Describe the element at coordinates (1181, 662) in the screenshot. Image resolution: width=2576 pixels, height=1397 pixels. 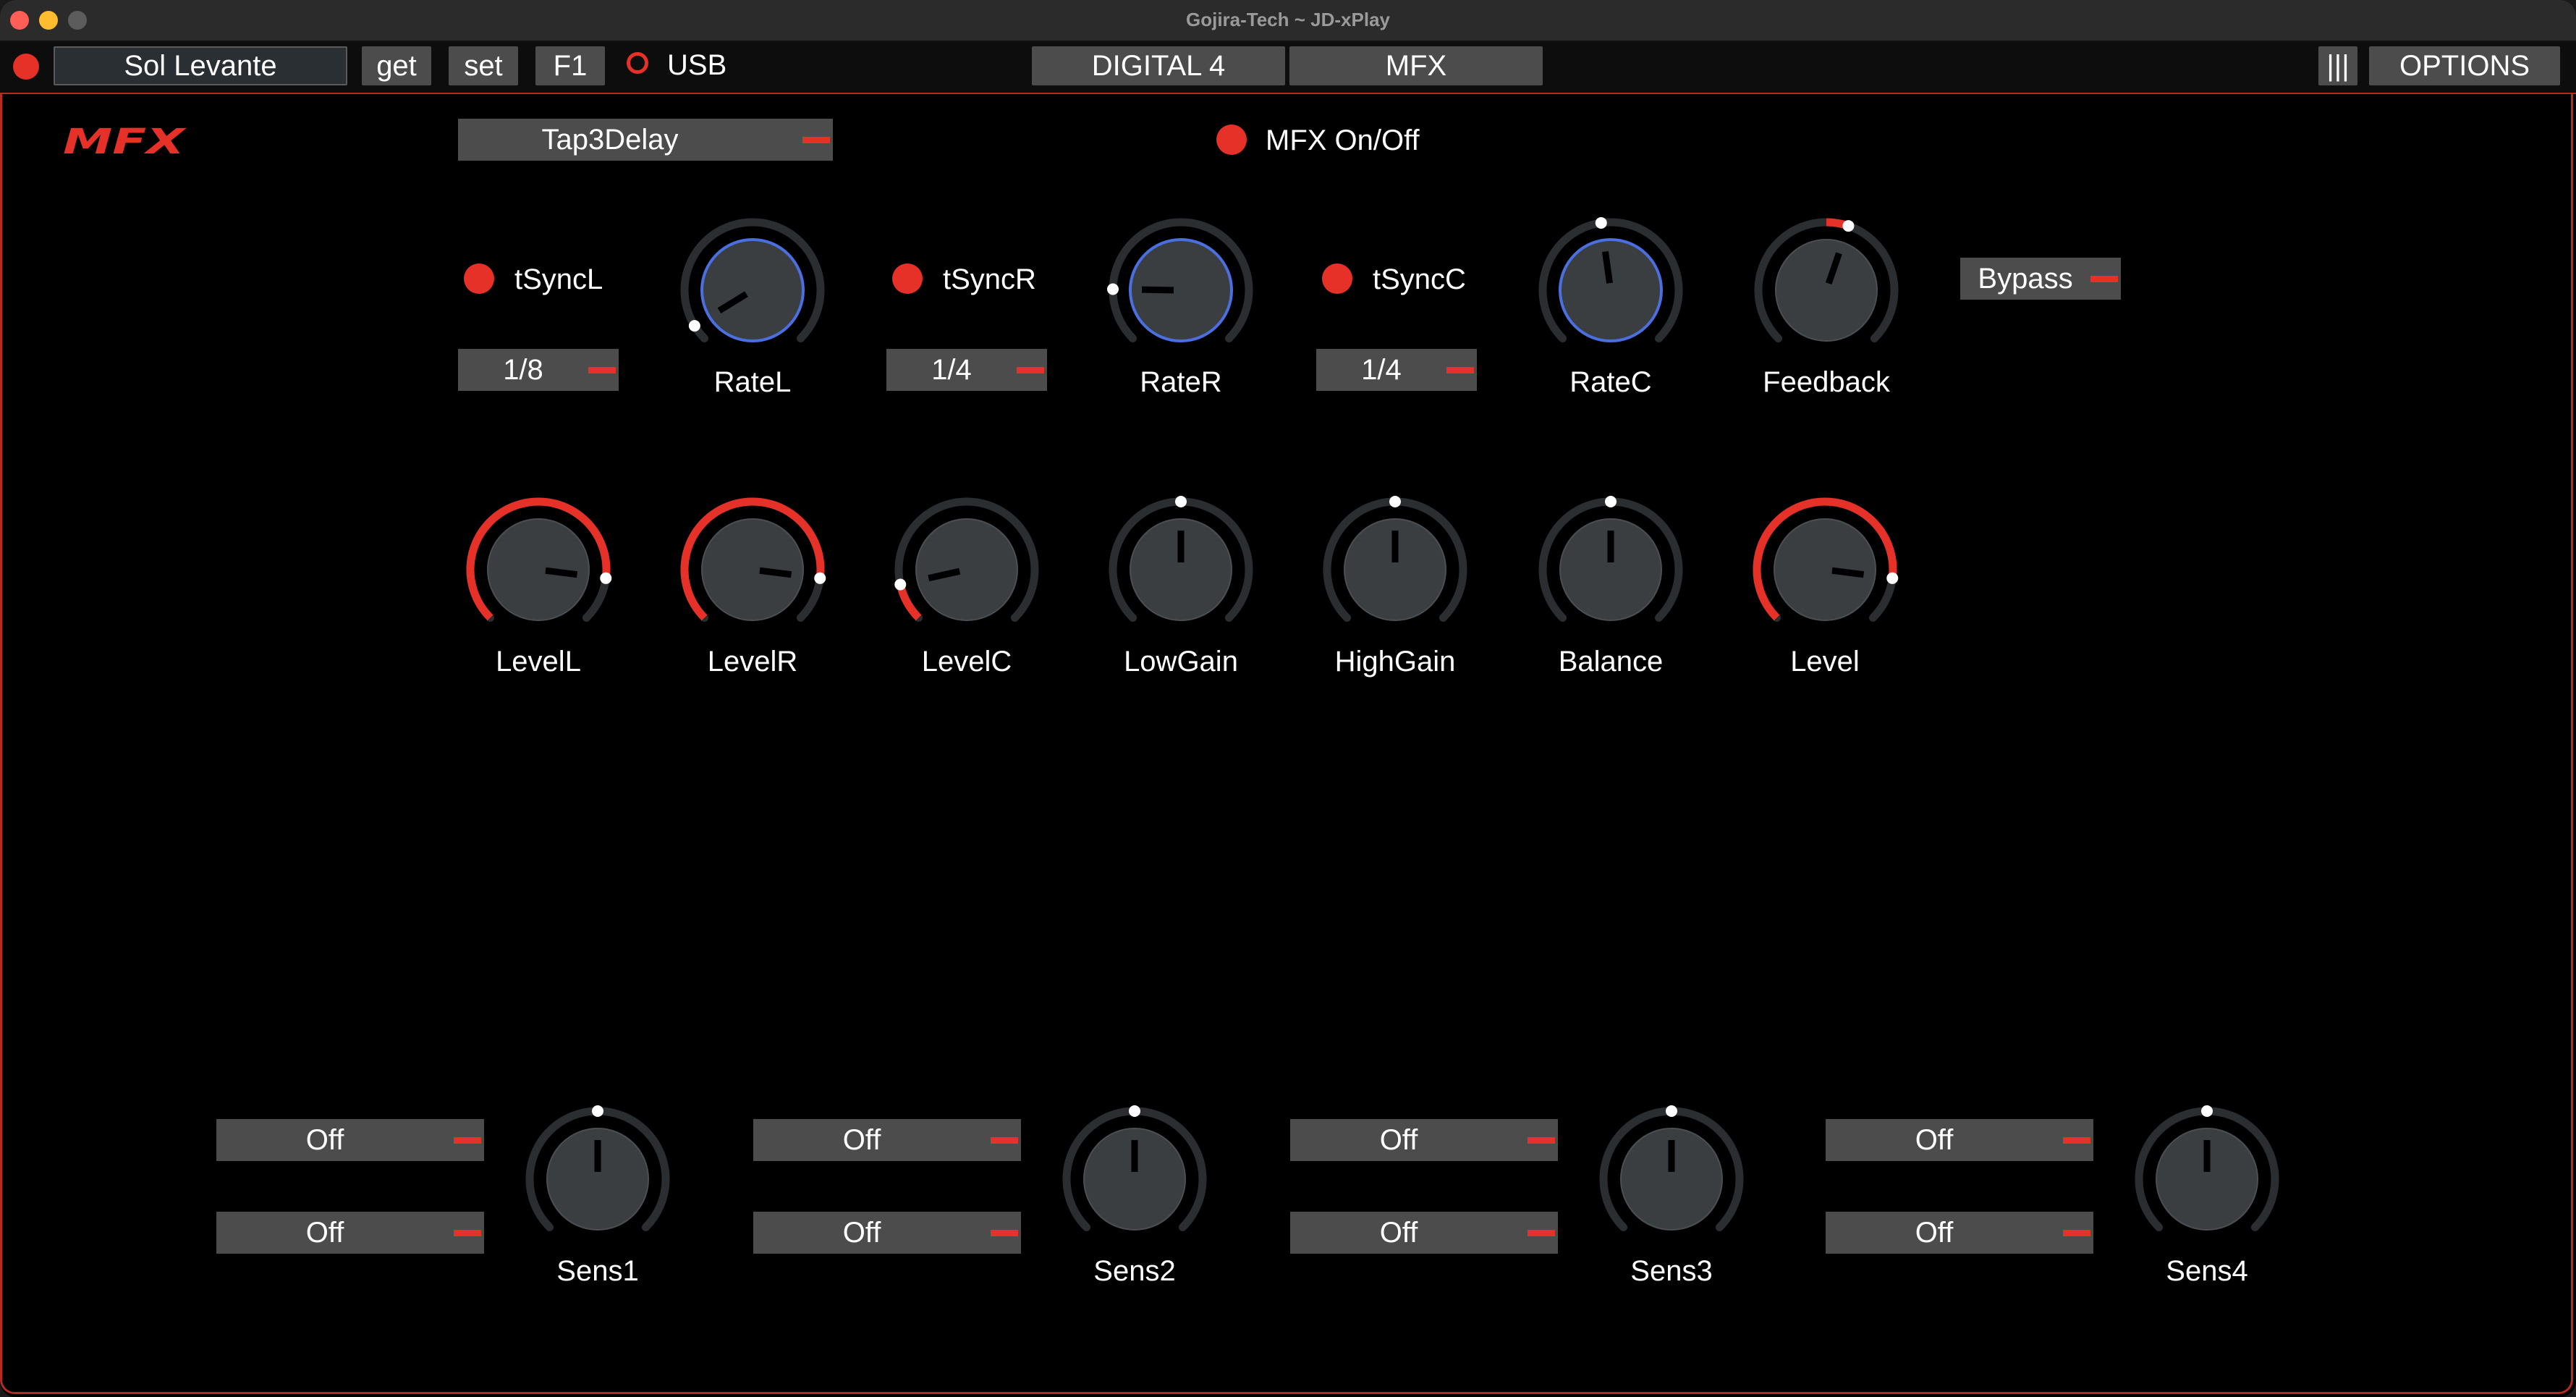
I see `lowgain-knob-label: LowGain` at that location.